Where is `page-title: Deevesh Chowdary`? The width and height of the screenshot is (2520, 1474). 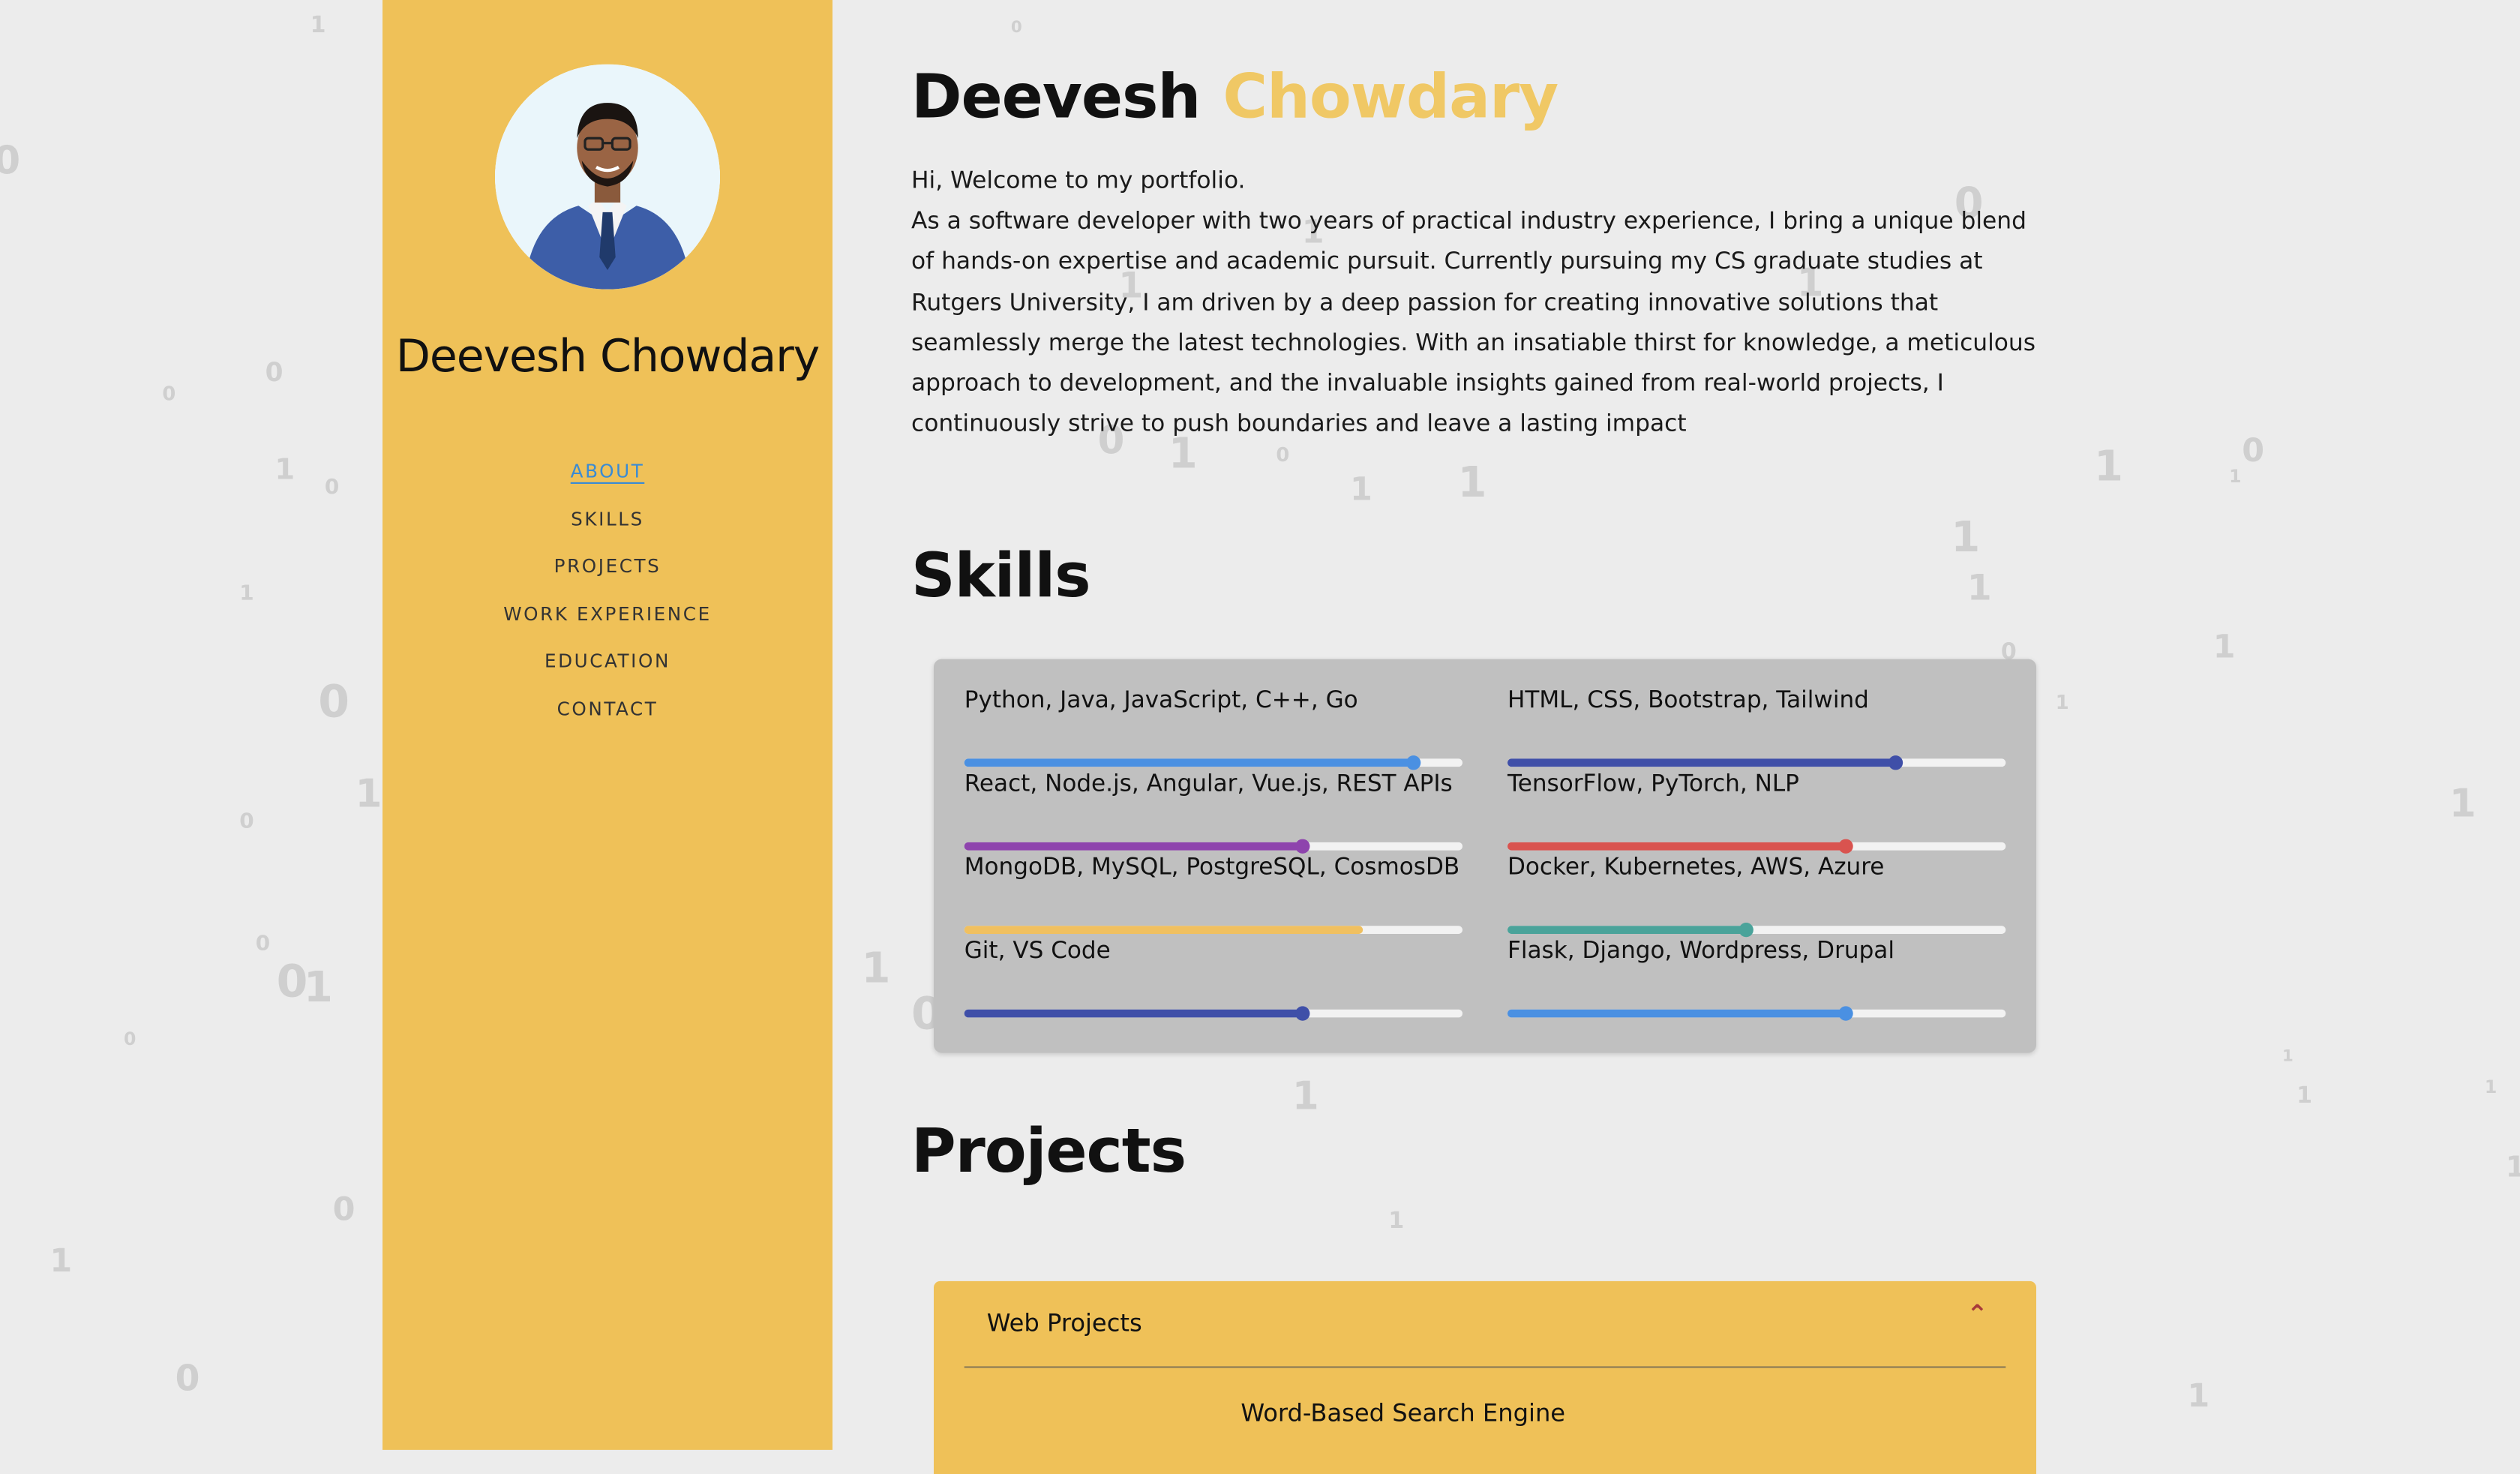
page-title: Deevesh Chowdary is located at coordinates (1234, 96).